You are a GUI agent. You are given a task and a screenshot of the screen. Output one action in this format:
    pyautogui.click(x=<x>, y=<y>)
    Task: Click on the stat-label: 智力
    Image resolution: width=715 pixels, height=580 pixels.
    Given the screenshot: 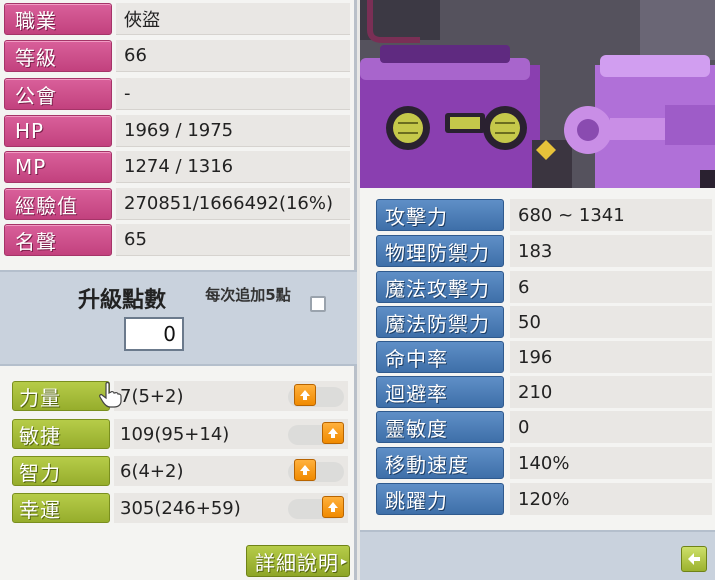 What is the action you would take?
    pyautogui.click(x=61, y=471)
    